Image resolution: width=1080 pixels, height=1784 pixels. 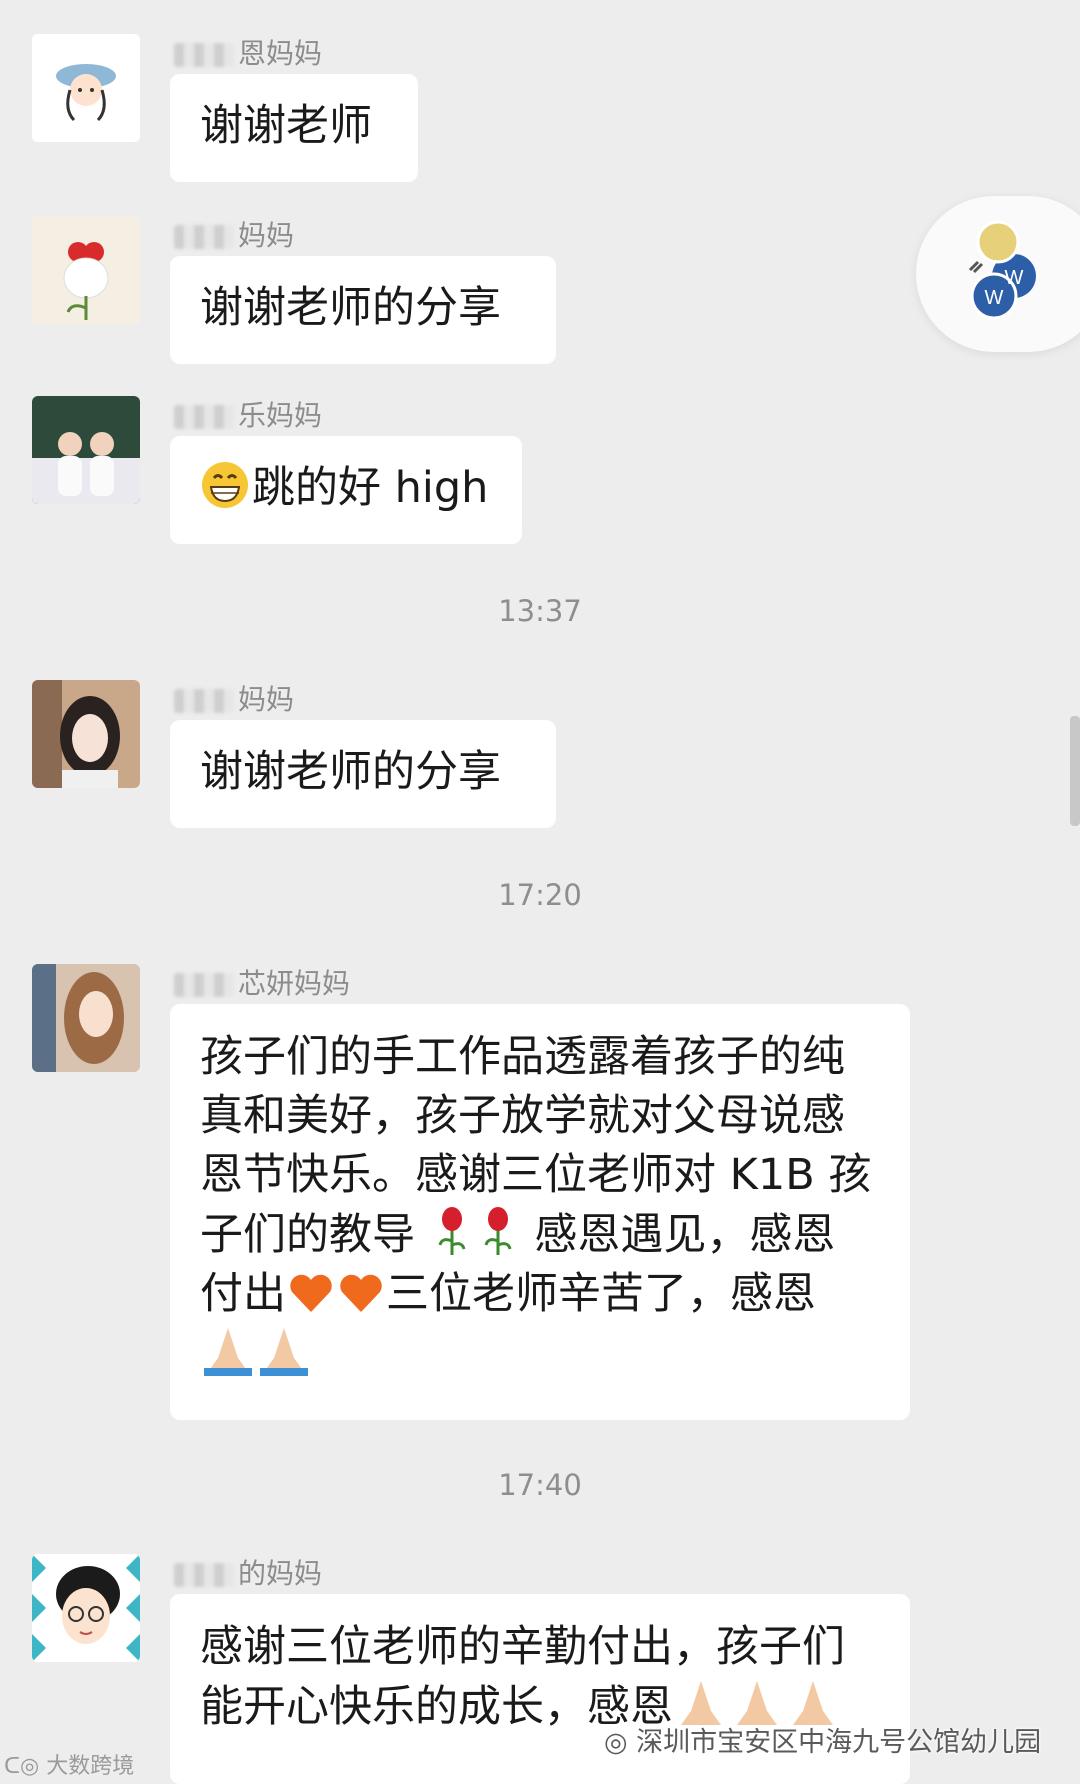 I want to click on timestamp: 17:20, so click(x=540, y=895).